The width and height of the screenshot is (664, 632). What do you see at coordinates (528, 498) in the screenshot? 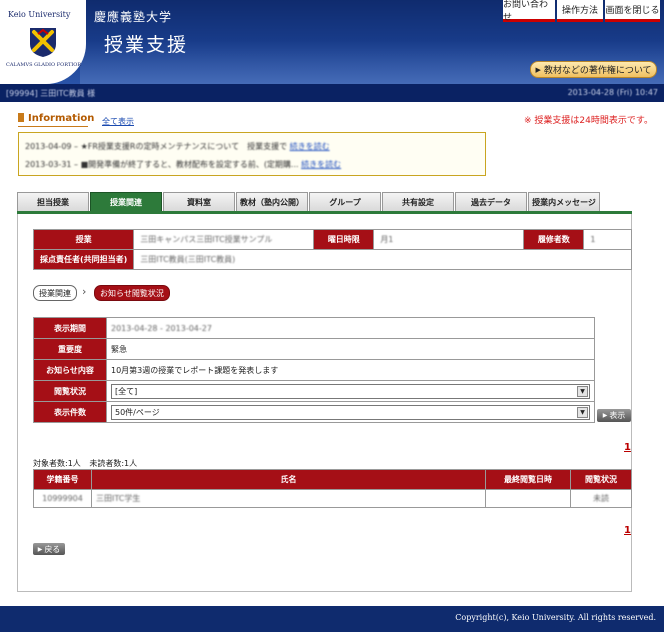
I see `last-viewed-cell` at bounding box center [528, 498].